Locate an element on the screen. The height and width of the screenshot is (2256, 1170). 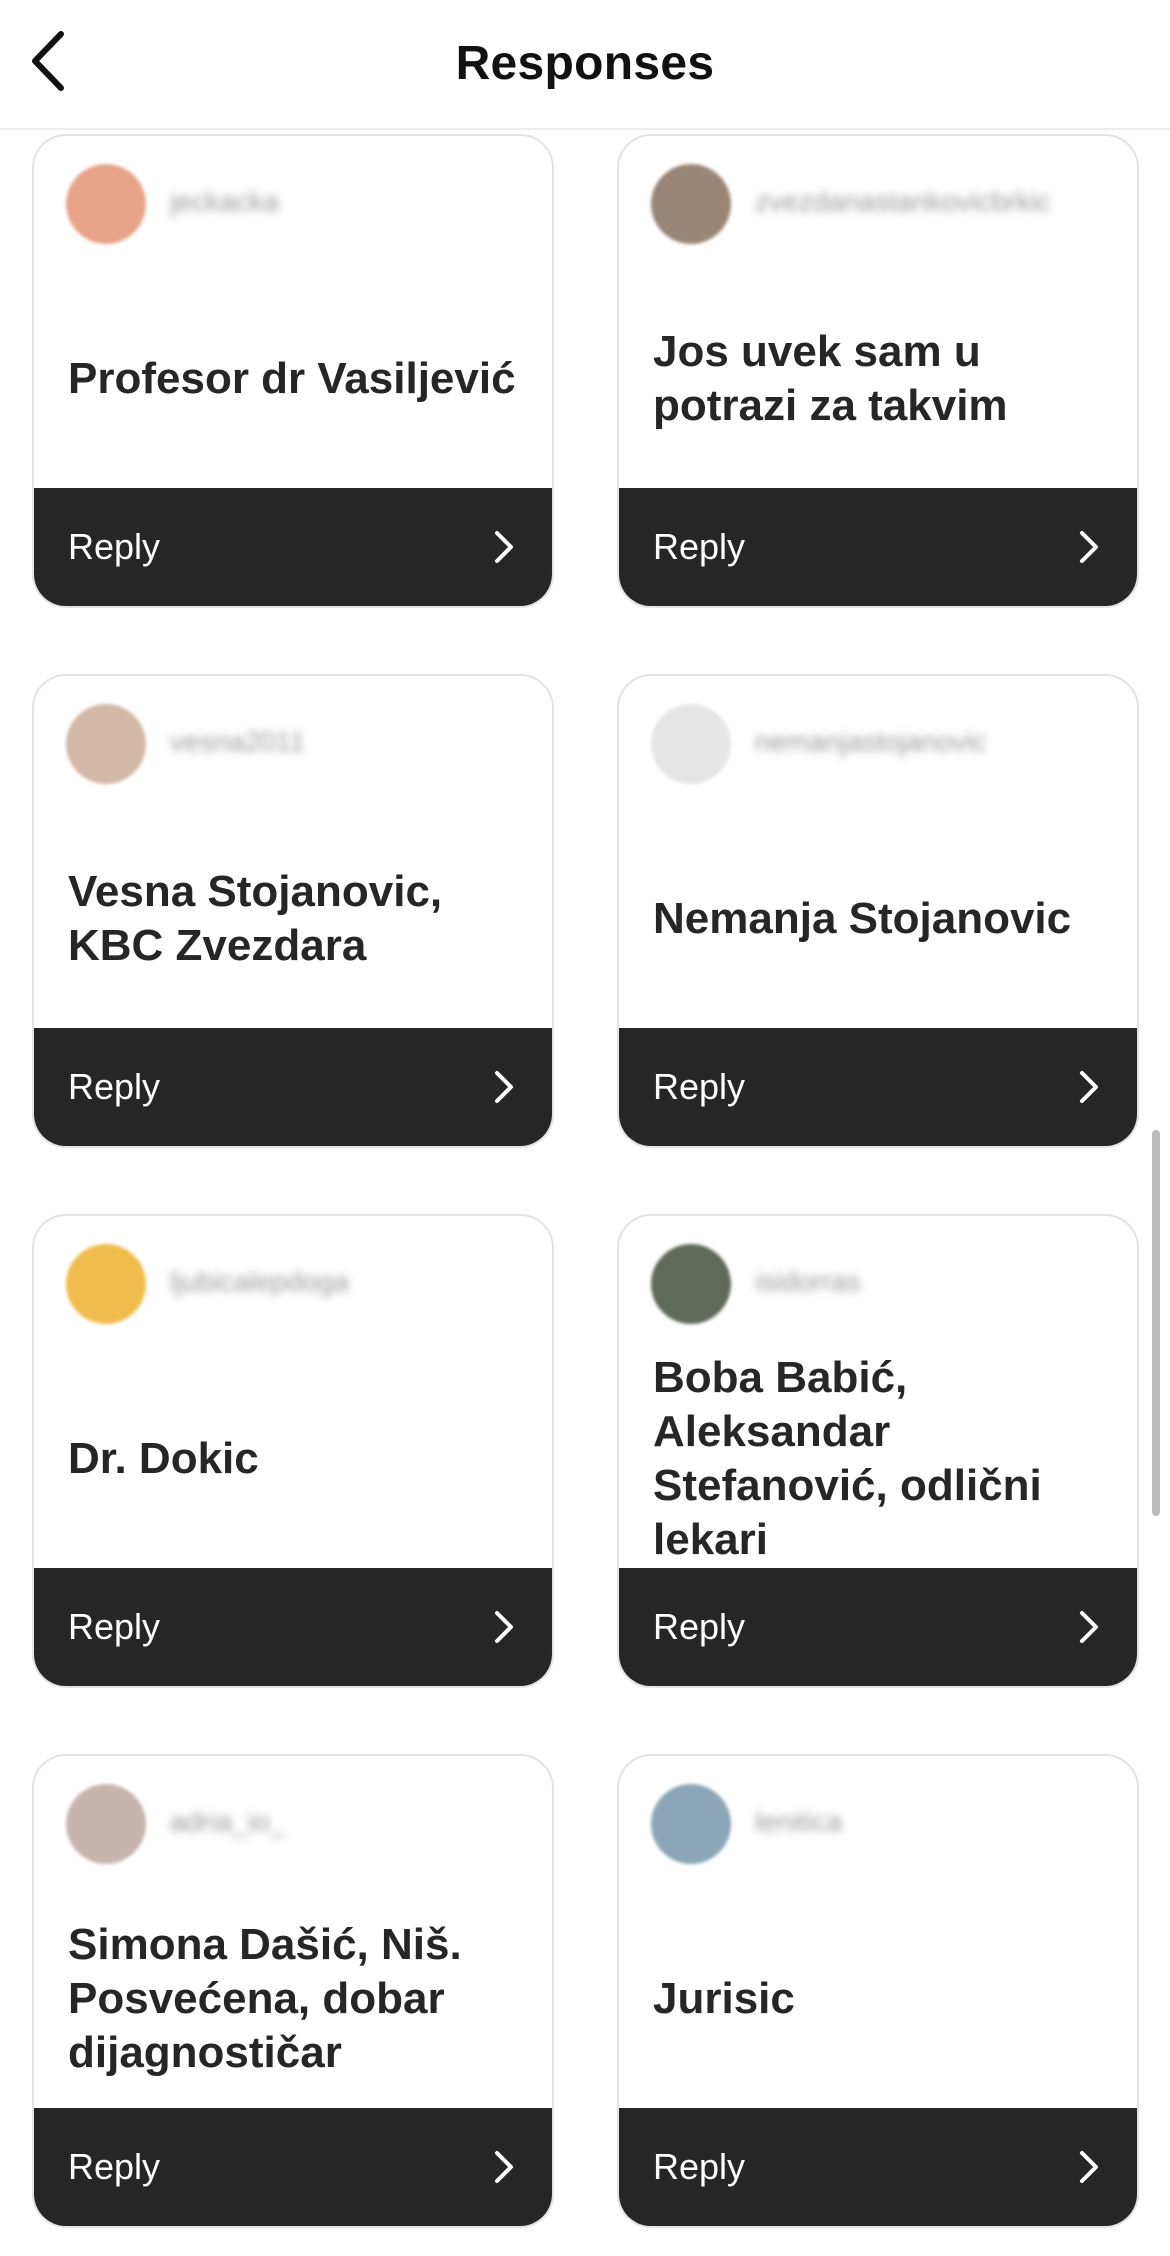
username: ljubicalepdoga is located at coordinates (259, 1283).